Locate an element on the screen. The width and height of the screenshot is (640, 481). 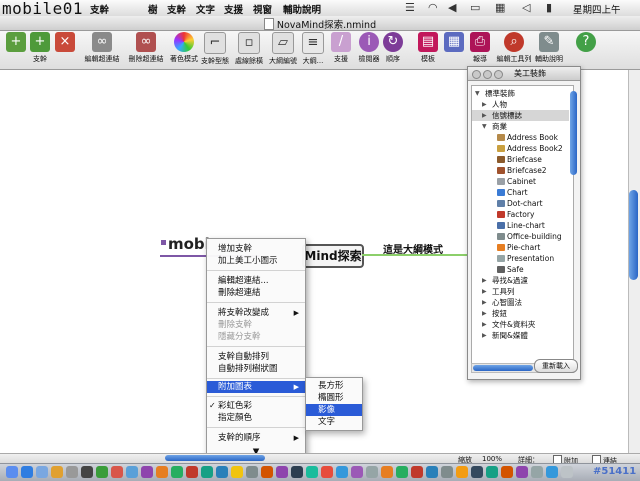
menu-branch-order: 支幹的順序 ▶ is located at coordinates (256, 438).